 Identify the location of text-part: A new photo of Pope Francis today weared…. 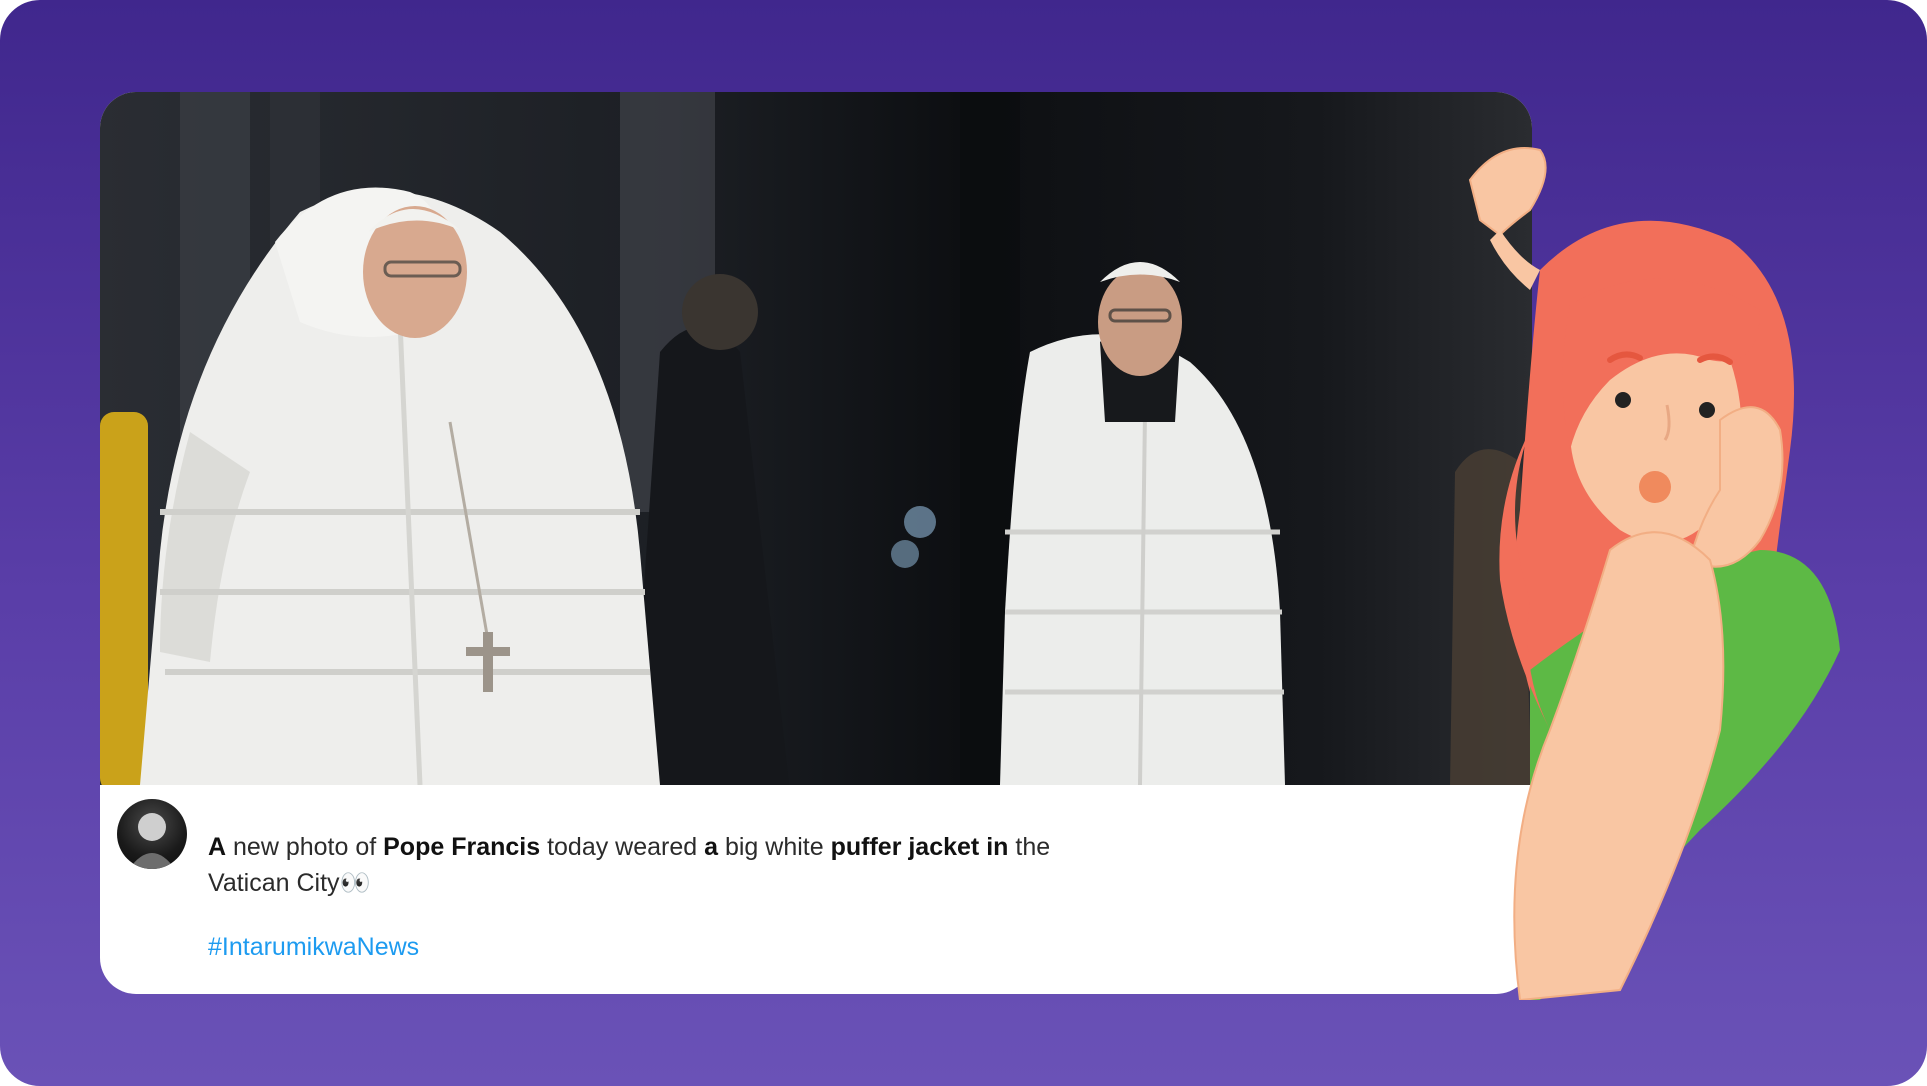
(629, 847).